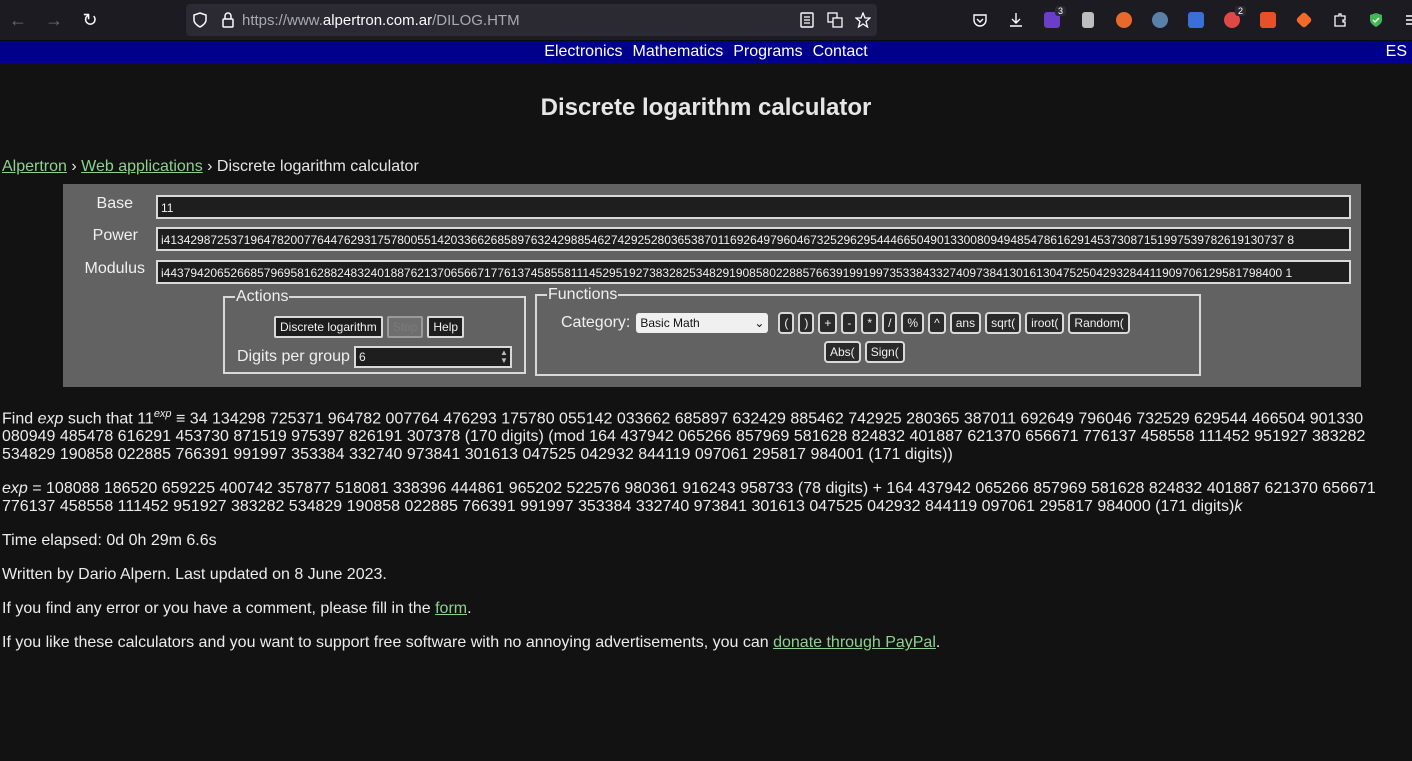 The image size is (1412, 761). I want to click on functions-legend: Functions, so click(583, 294).